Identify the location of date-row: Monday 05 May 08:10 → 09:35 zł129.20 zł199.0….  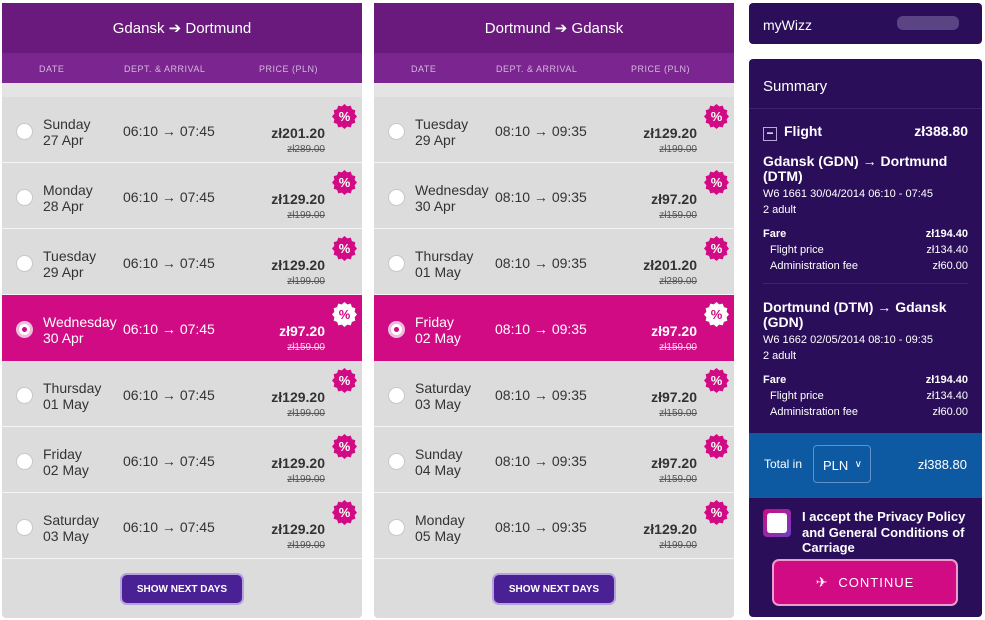
(554, 526).